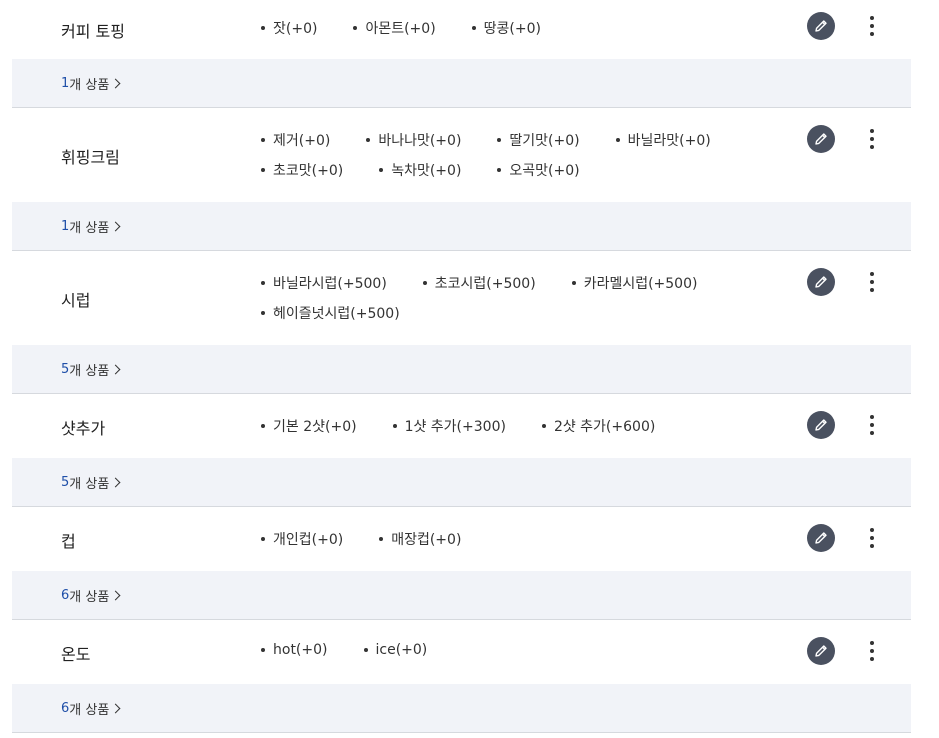 This screenshot has height=738, width=939. What do you see at coordinates (65, 83) in the screenshot?
I see `product-count: 1` at bounding box center [65, 83].